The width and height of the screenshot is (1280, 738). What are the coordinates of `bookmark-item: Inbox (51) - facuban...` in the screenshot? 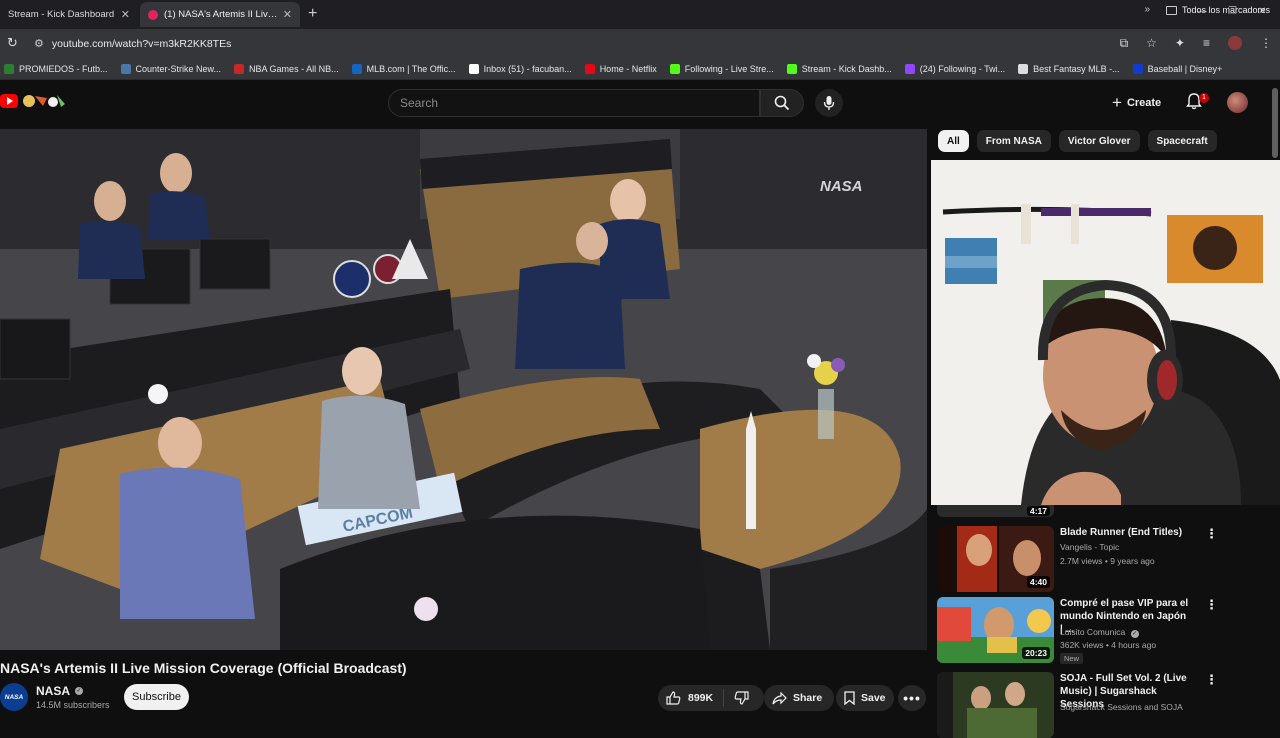 It's located at (520, 68).